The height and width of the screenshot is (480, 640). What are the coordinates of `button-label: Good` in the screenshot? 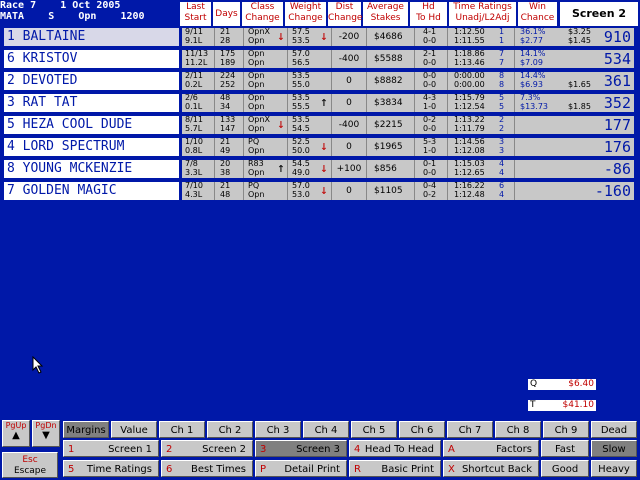 It's located at (565, 469).